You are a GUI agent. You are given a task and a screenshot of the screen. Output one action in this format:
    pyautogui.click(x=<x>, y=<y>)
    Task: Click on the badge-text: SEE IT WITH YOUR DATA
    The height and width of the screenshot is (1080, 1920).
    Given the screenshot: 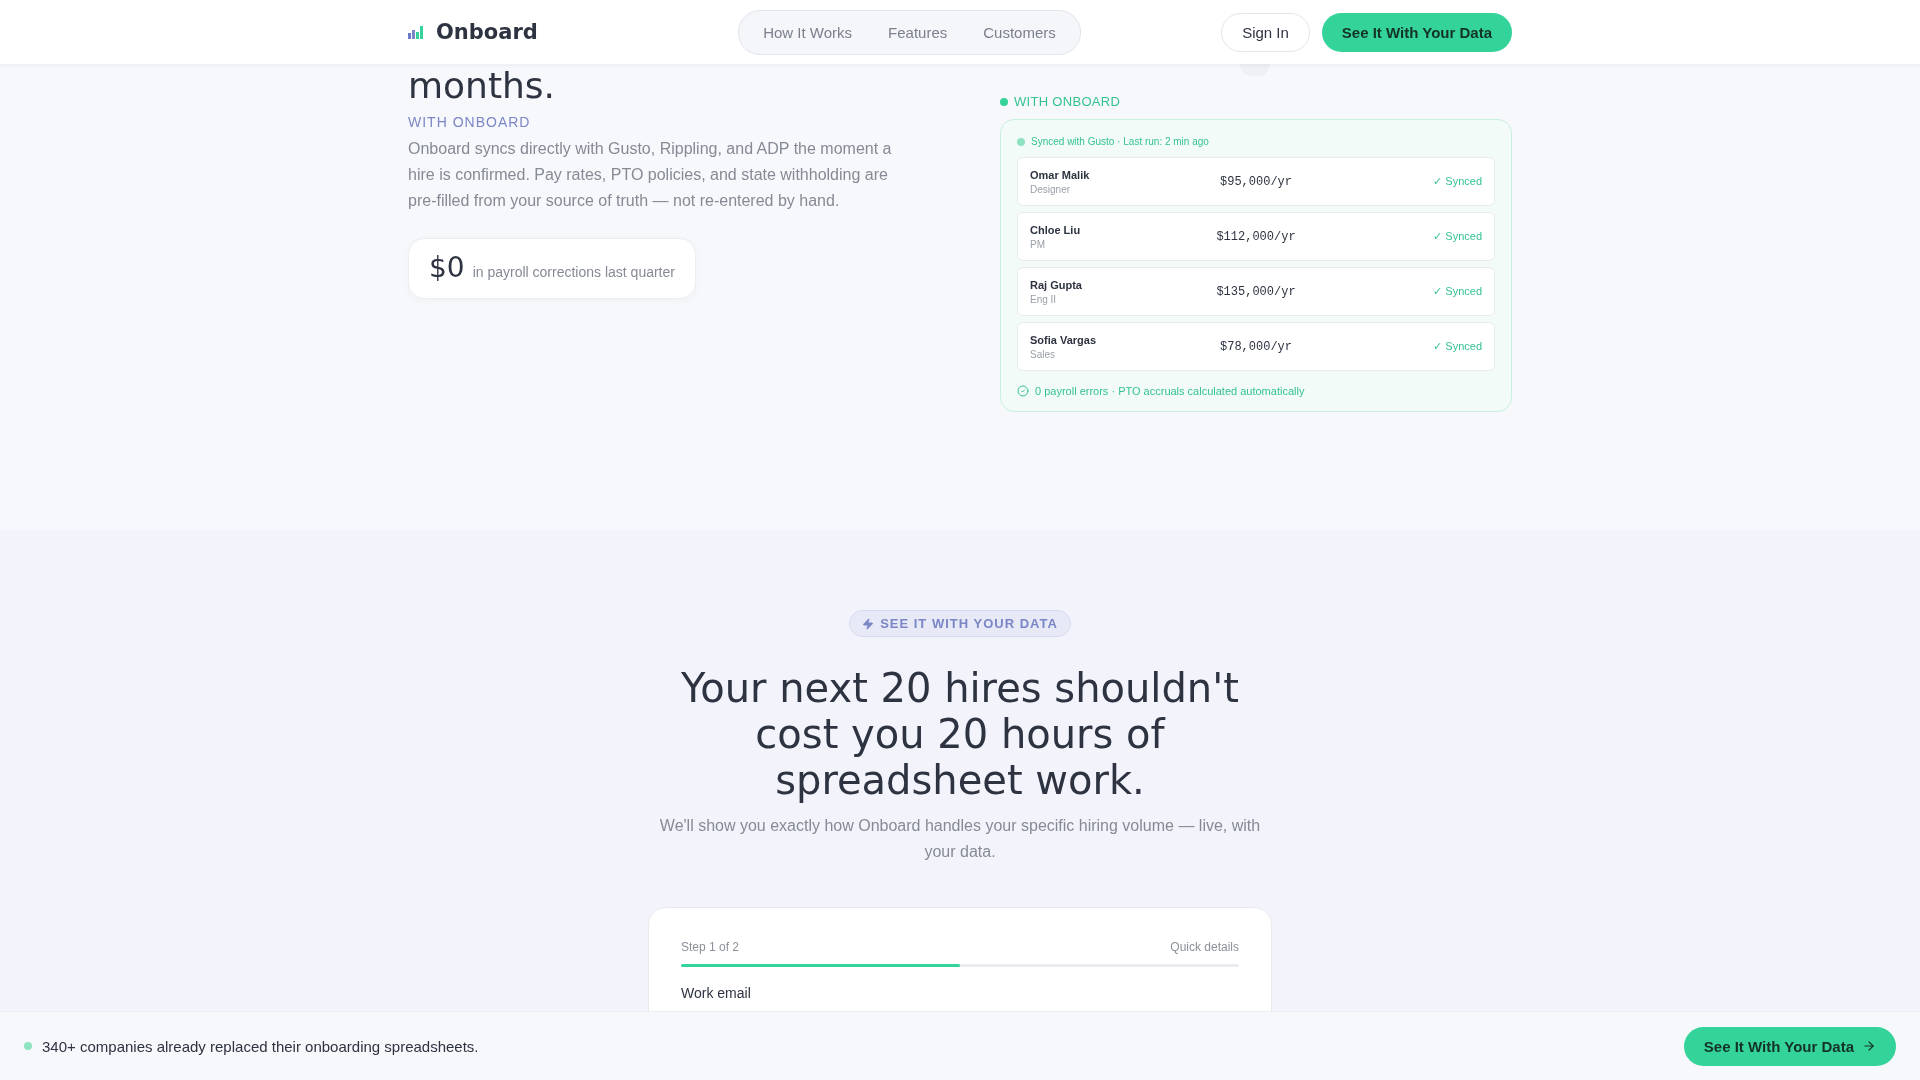 What is the action you would take?
    pyautogui.click(x=969, y=623)
    